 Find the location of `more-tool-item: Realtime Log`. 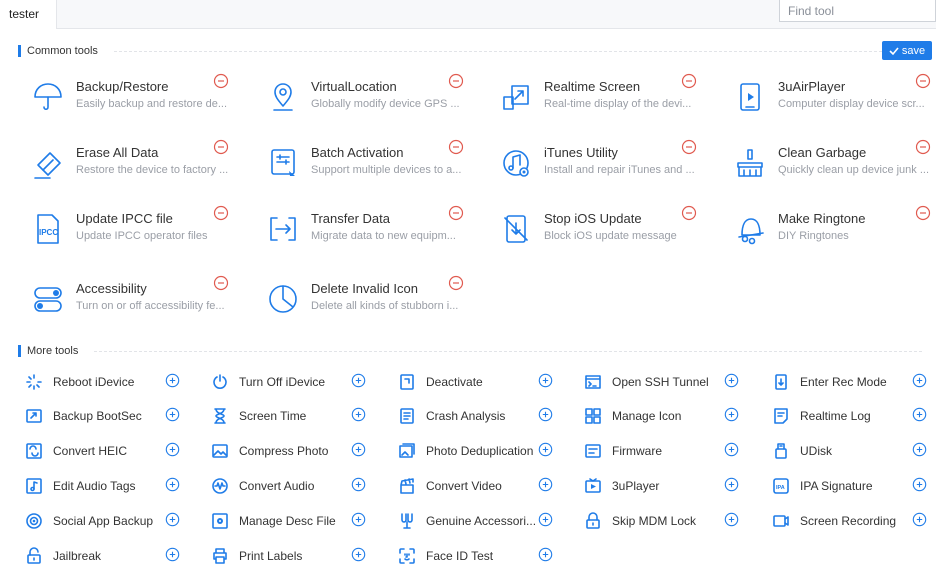

more-tool-item: Realtime Log is located at coordinates (854, 416).